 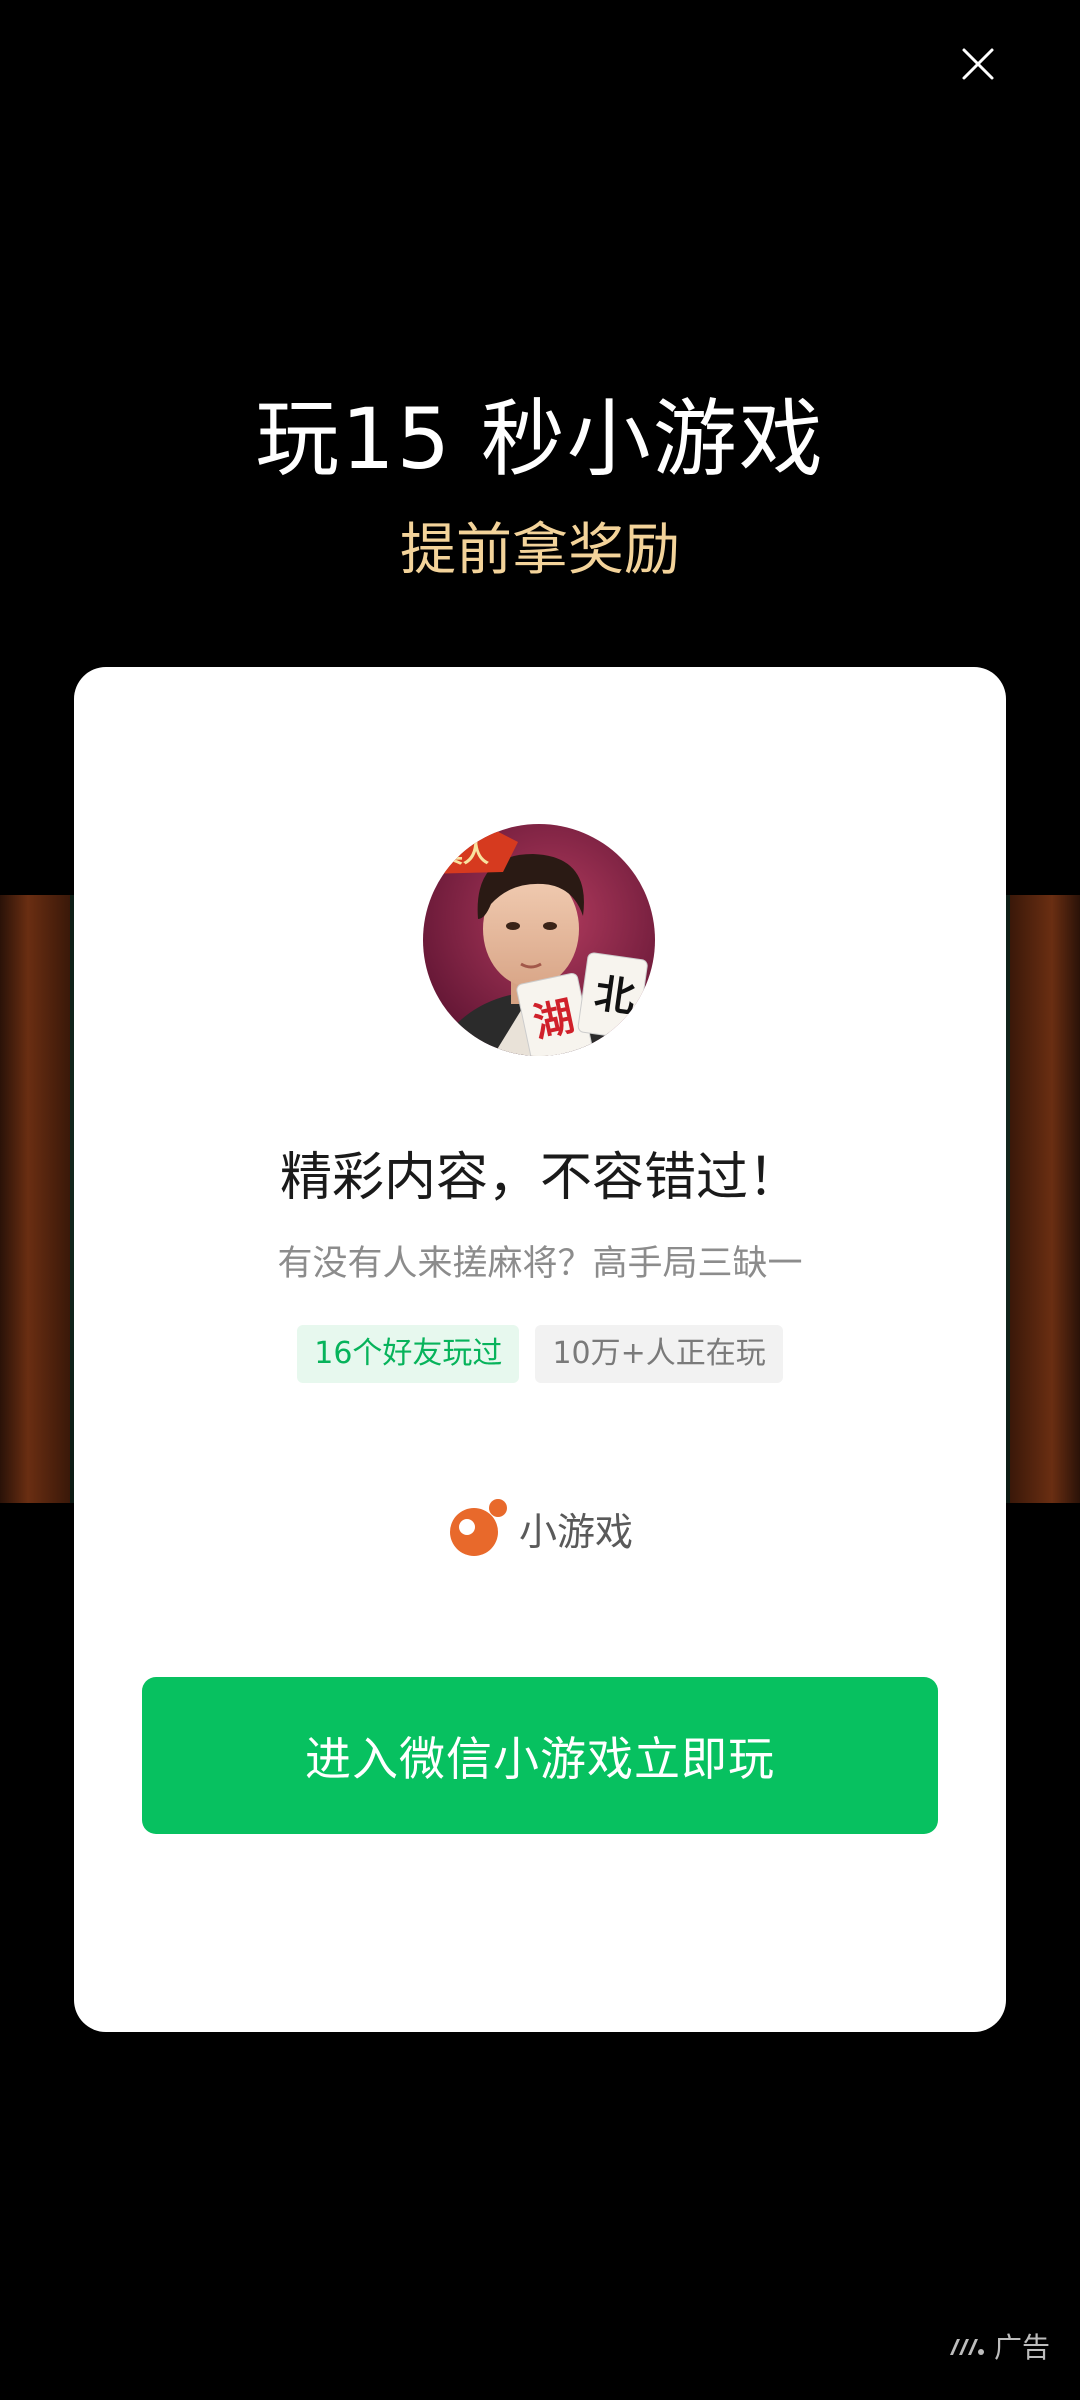 What do you see at coordinates (1021, 2347) in the screenshot?
I see `ad-label-text: 广告` at bounding box center [1021, 2347].